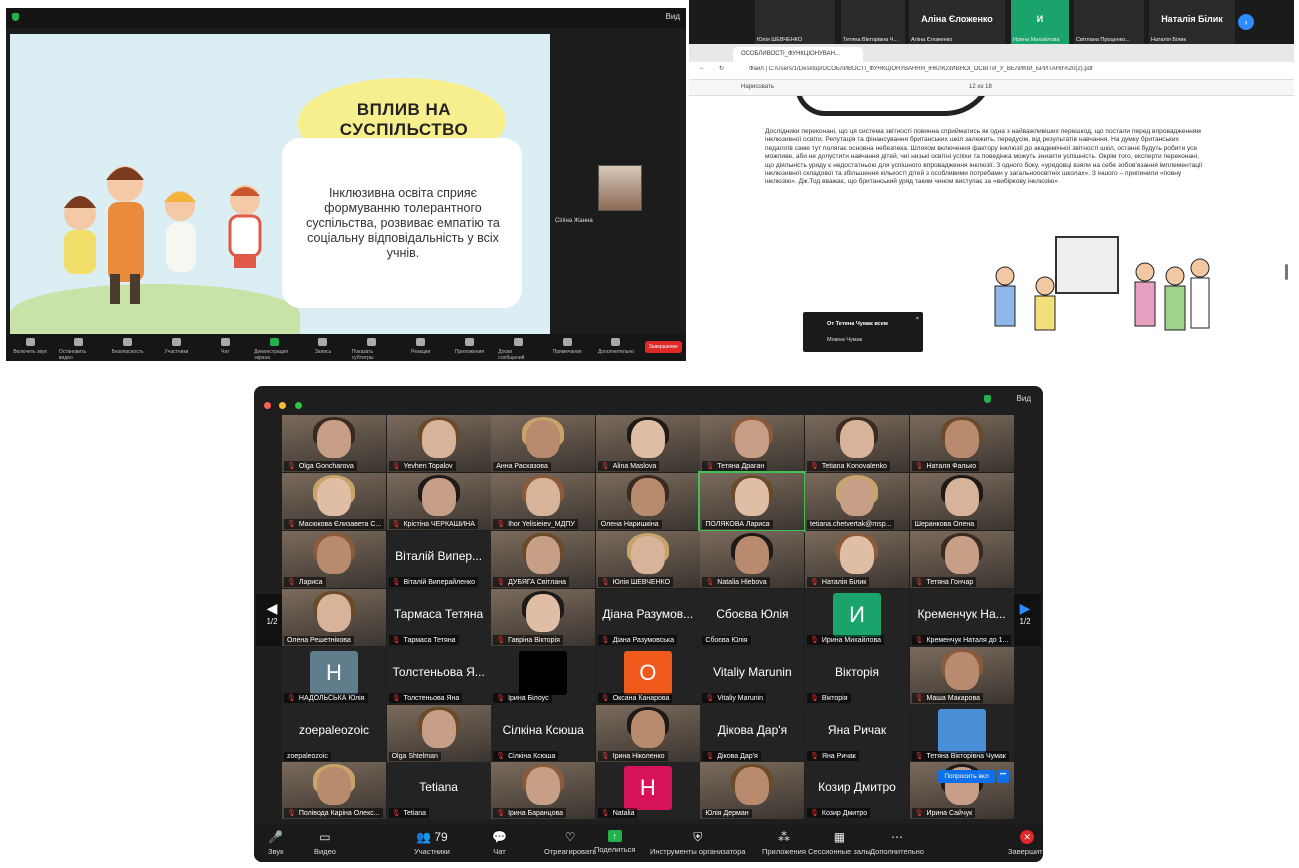 The width and height of the screenshot is (1299, 868). Describe the element at coordinates (334, 559) in the screenshot. I see `participant-tile: 🎙 Лариса` at that location.